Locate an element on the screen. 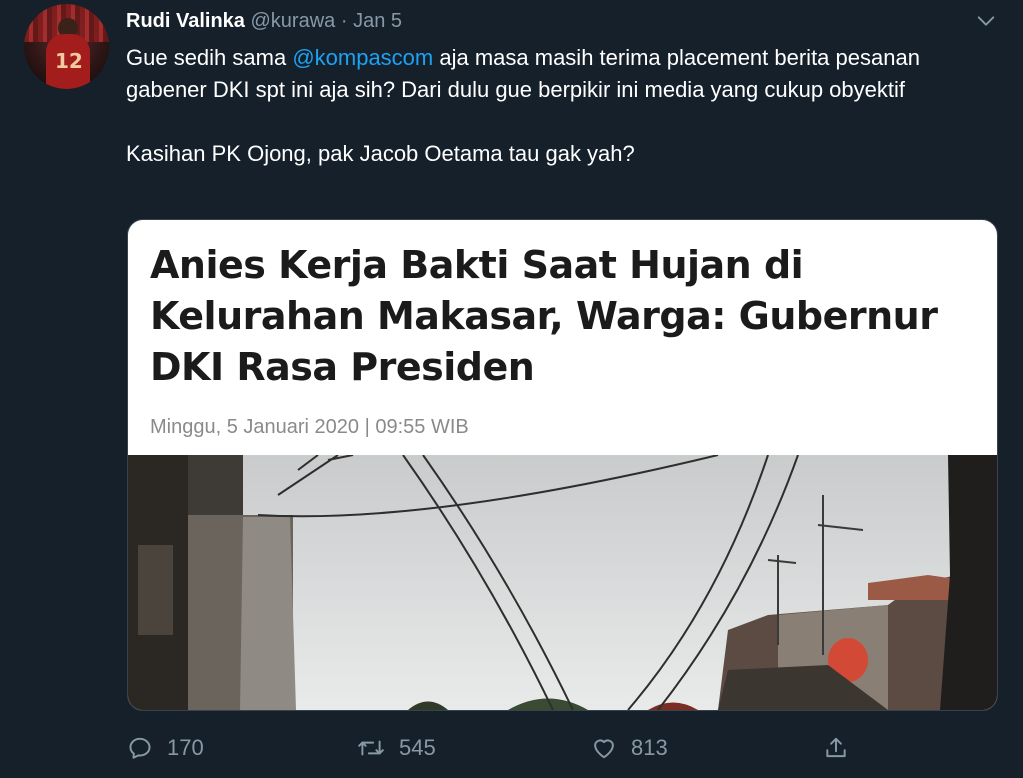 The height and width of the screenshot is (778, 1023). avatar-jersey-number: 12 is located at coordinates (69, 61).